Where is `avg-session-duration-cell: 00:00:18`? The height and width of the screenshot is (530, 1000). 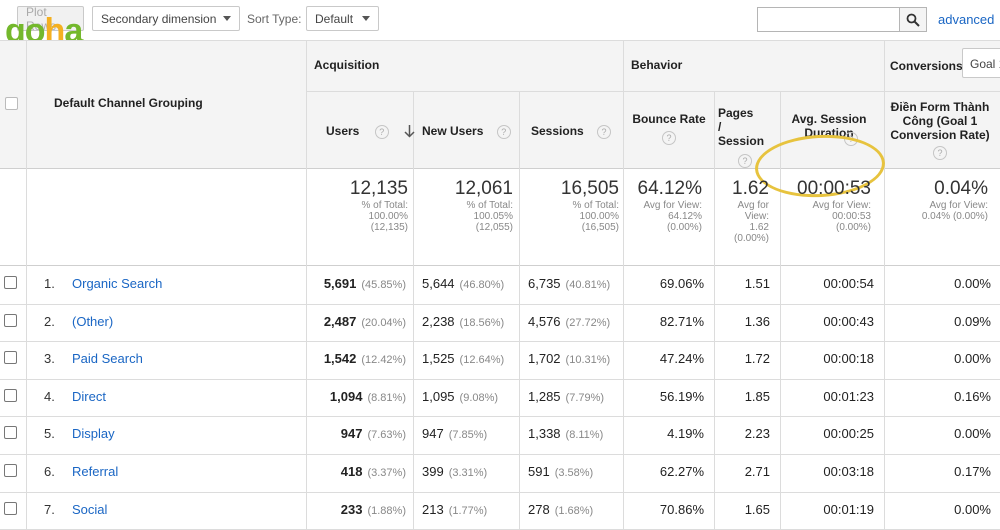
avg-session-duration-cell: 00:00:18 is located at coordinates (848, 359).